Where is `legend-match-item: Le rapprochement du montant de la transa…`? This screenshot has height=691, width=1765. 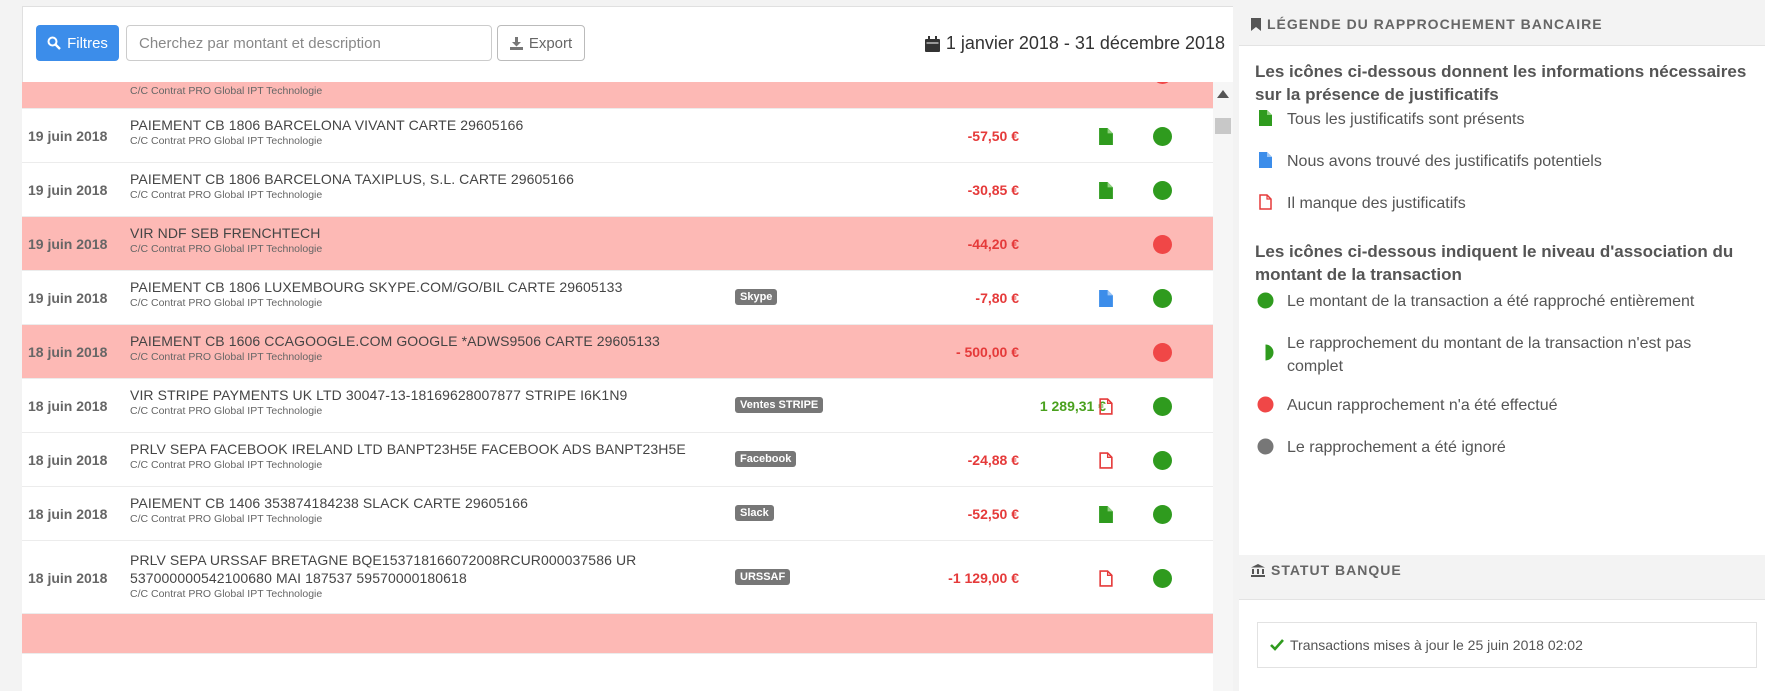 legend-match-item: Le rapprochement du montant de la transa… is located at coordinates (1495, 355).